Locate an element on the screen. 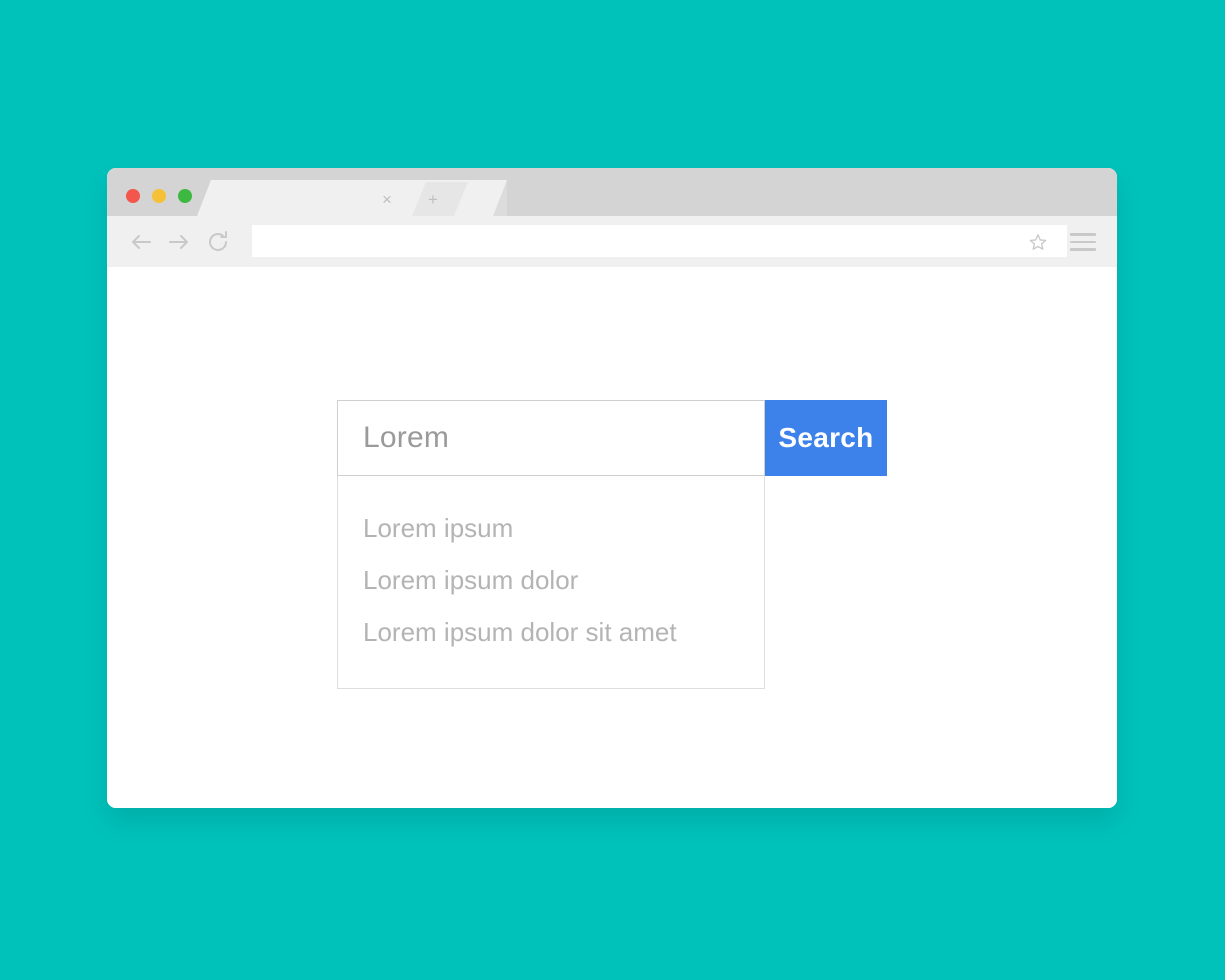 This screenshot has width=1225, height=980. window-controls is located at coordinates (159, 196).